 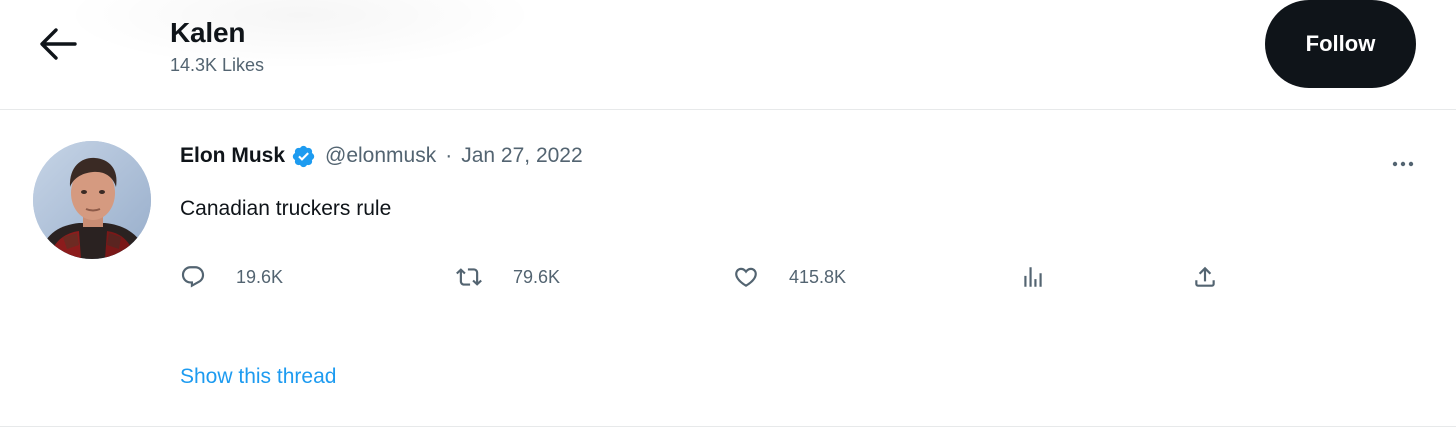 I want to click on author-handle: @elonmusk, so click(x=380, y=156).